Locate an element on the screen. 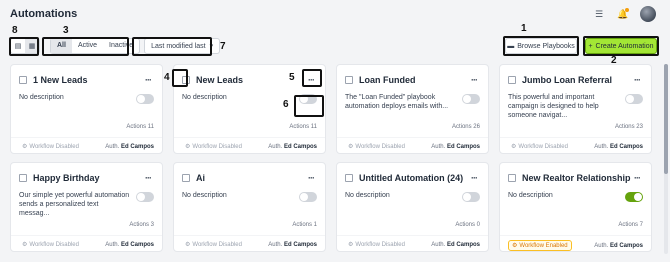 Image resolution: width=670 pixels, height=262 pixels. page-title: Automations is located at coordinates (44, 14).